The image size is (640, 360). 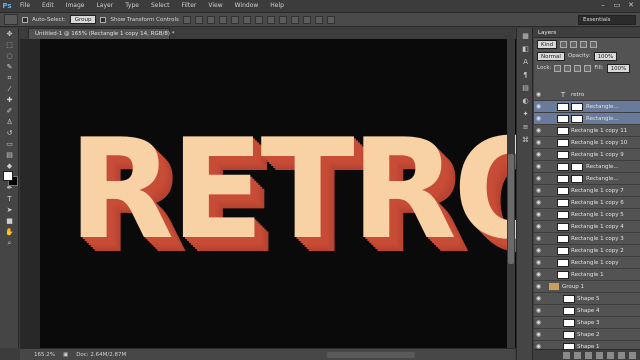 I want to click on lock-all-icon, so click(x=588, y=68).